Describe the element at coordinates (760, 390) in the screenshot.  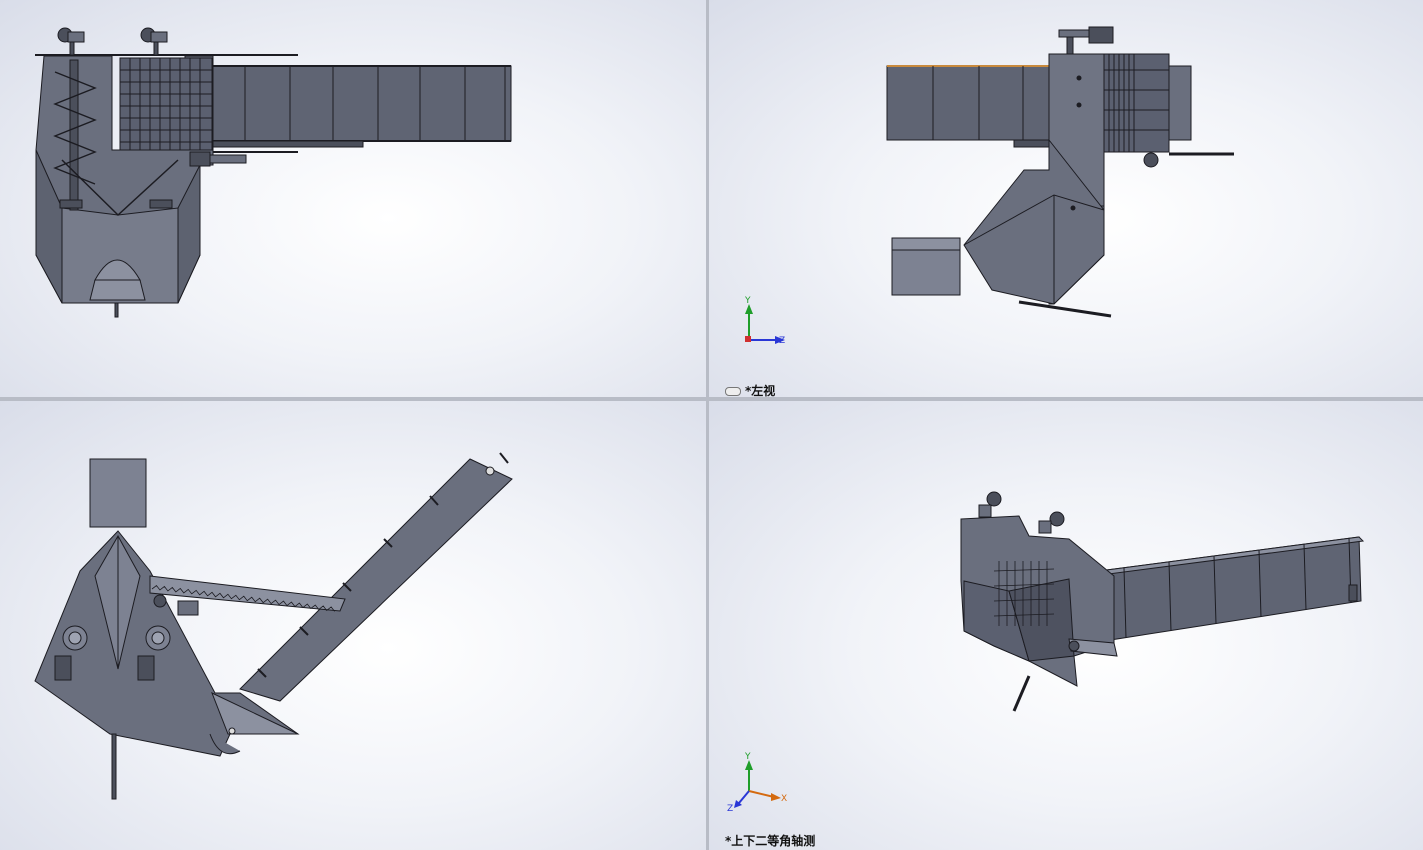
I see `view-name: *左视` at that location.